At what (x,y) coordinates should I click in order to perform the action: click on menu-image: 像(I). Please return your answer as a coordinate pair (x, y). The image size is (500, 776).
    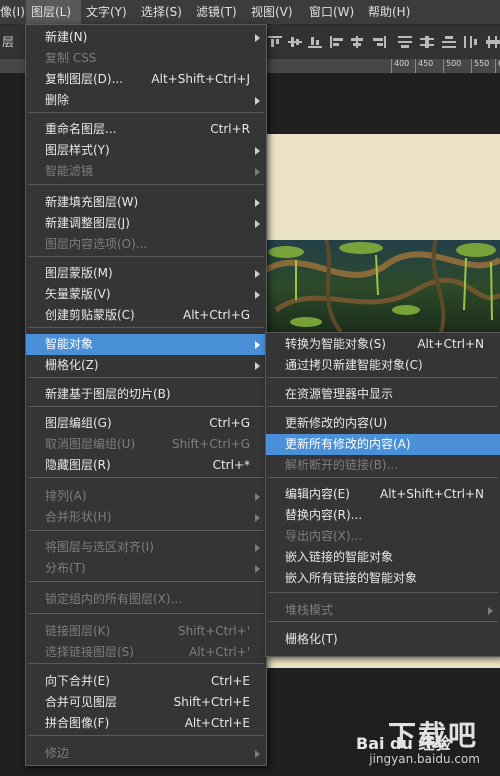
    Looking at the image, I should click on (12, 12).